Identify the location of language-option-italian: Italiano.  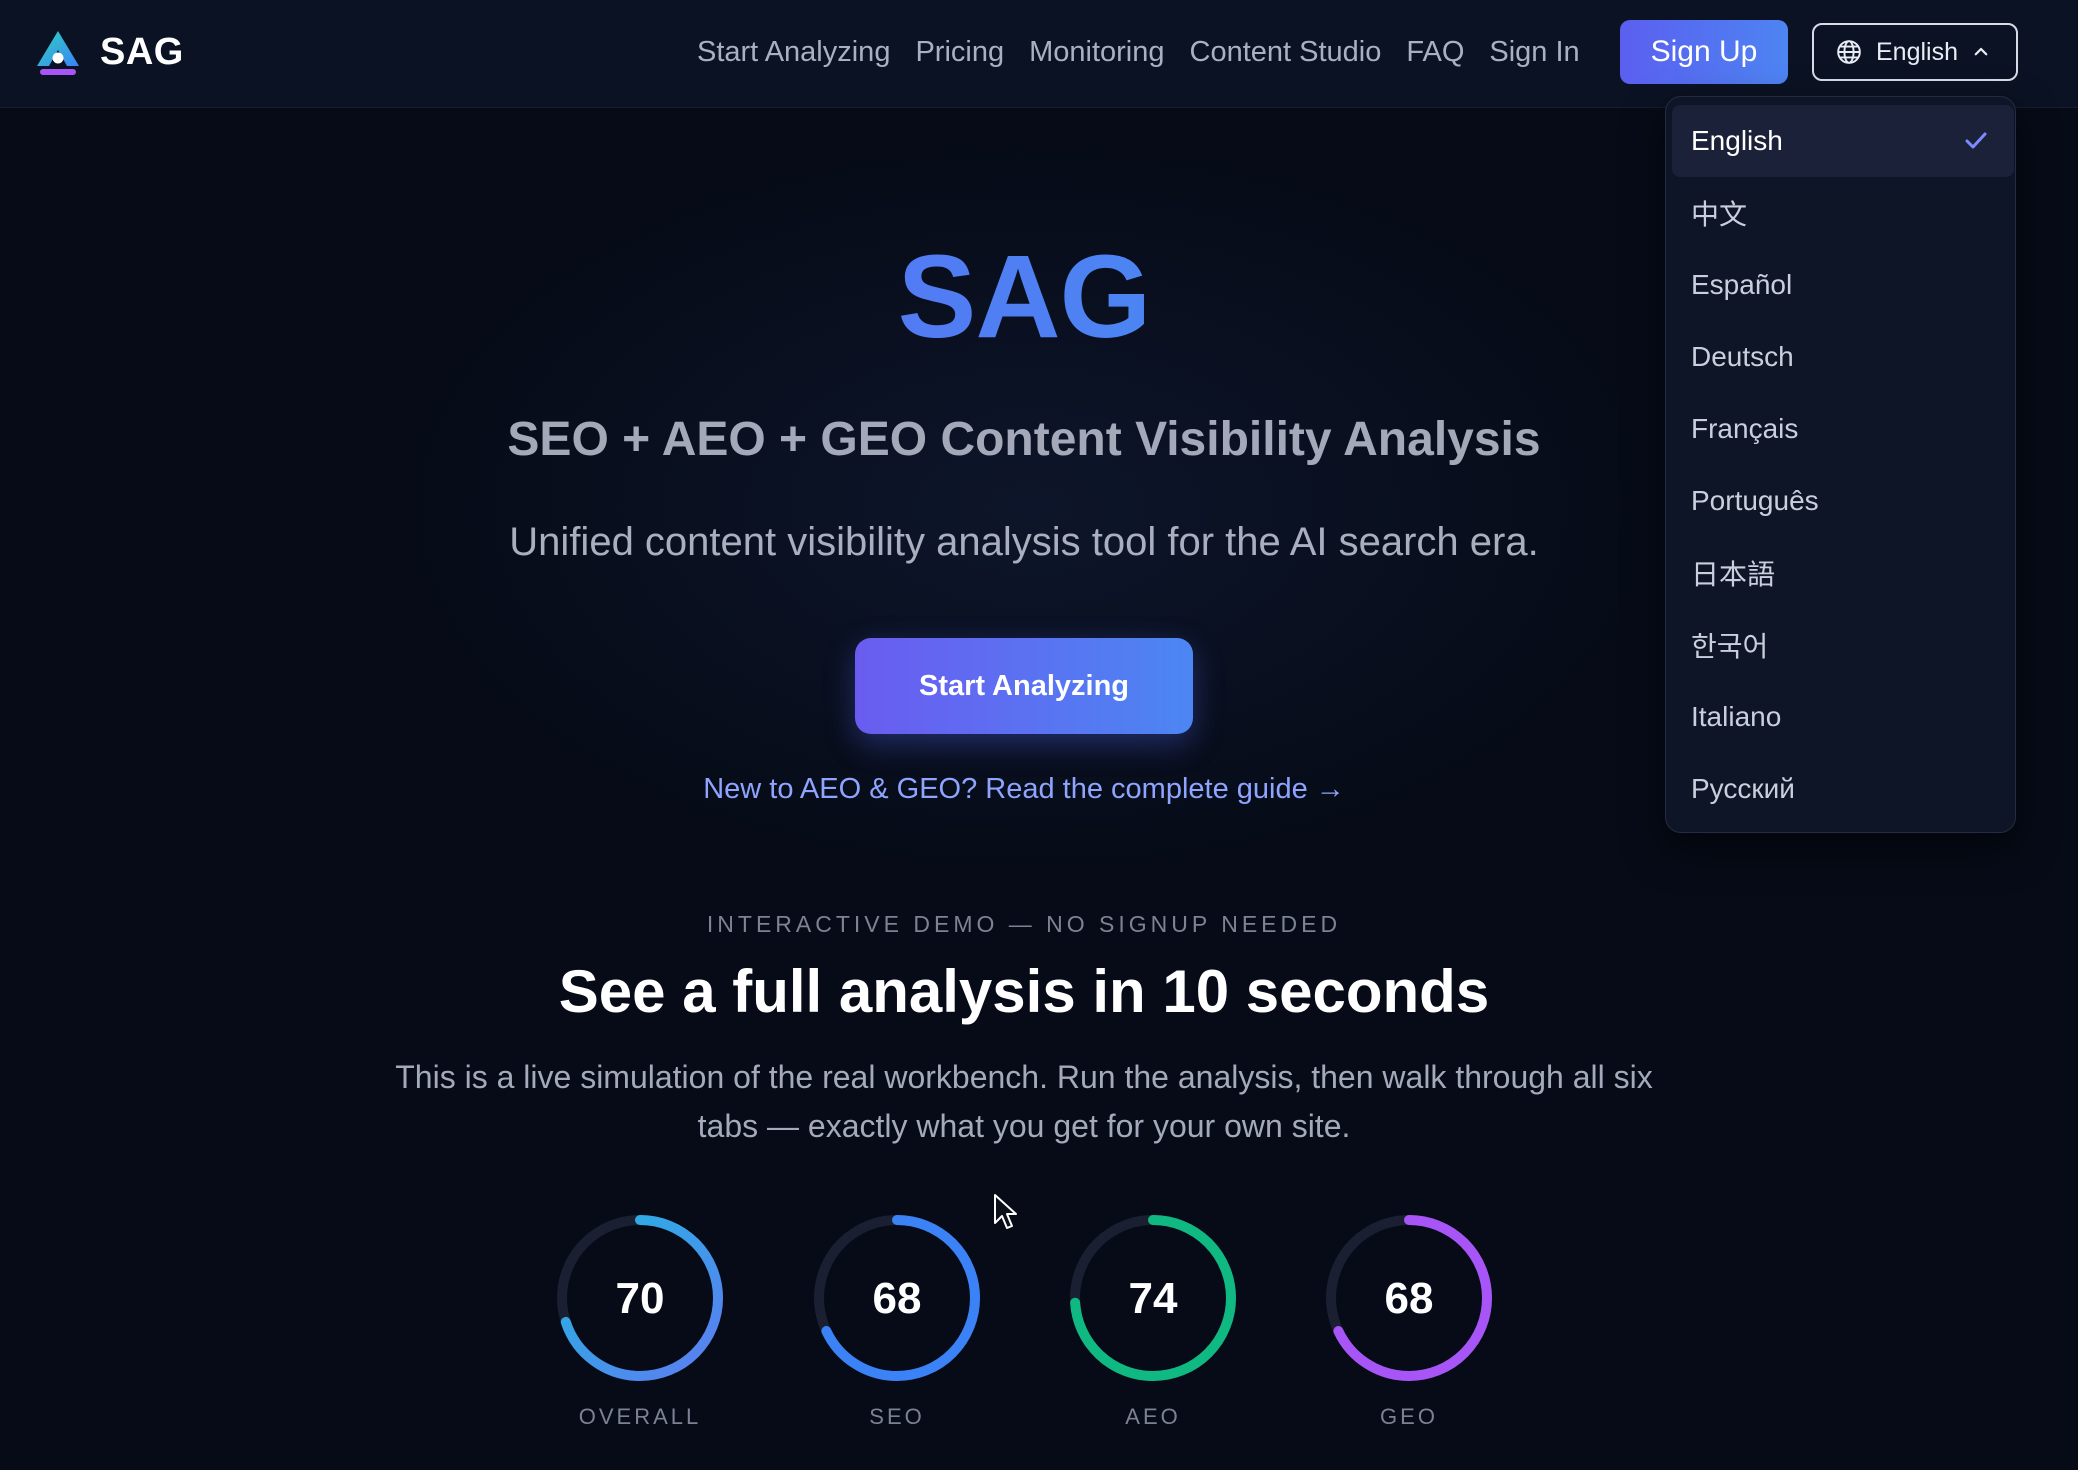
(1840, 717).